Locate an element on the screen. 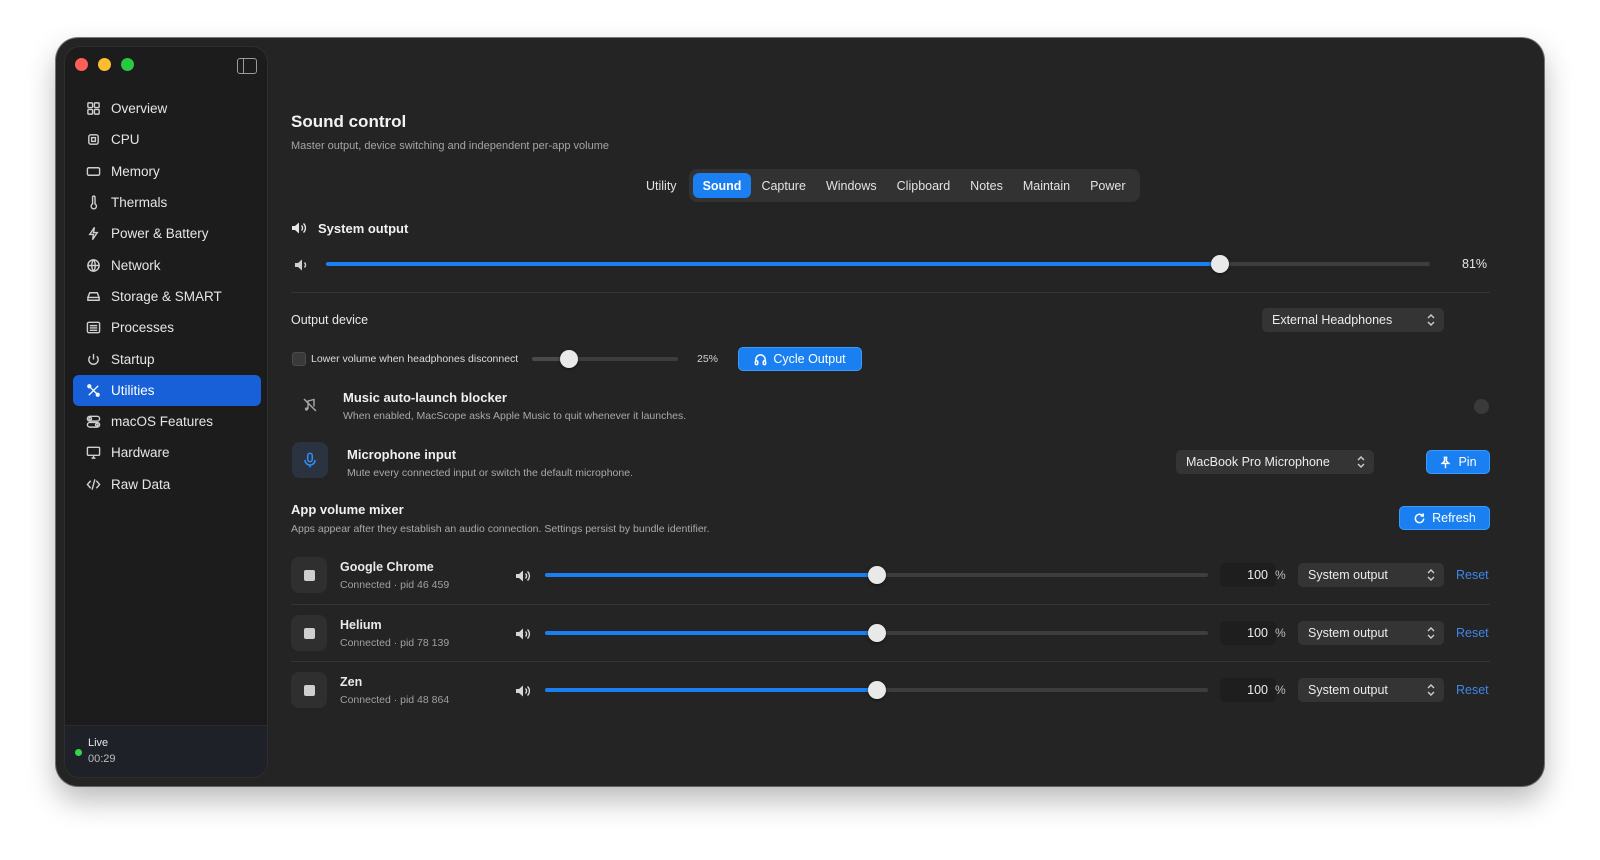 This screenshot has height=860, width=1600. headphones-icon is located at coordinates (761, 359).